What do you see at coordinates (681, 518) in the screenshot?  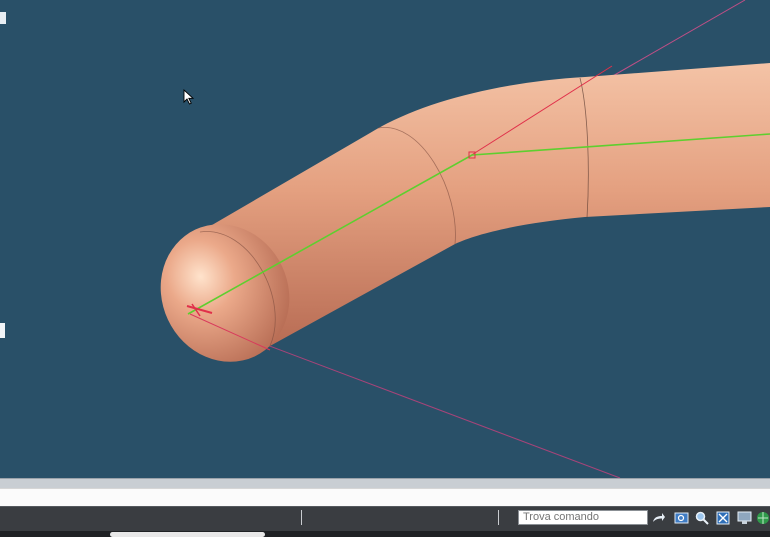 I see `zoom-window-icon` at bounding box center [681, 518].